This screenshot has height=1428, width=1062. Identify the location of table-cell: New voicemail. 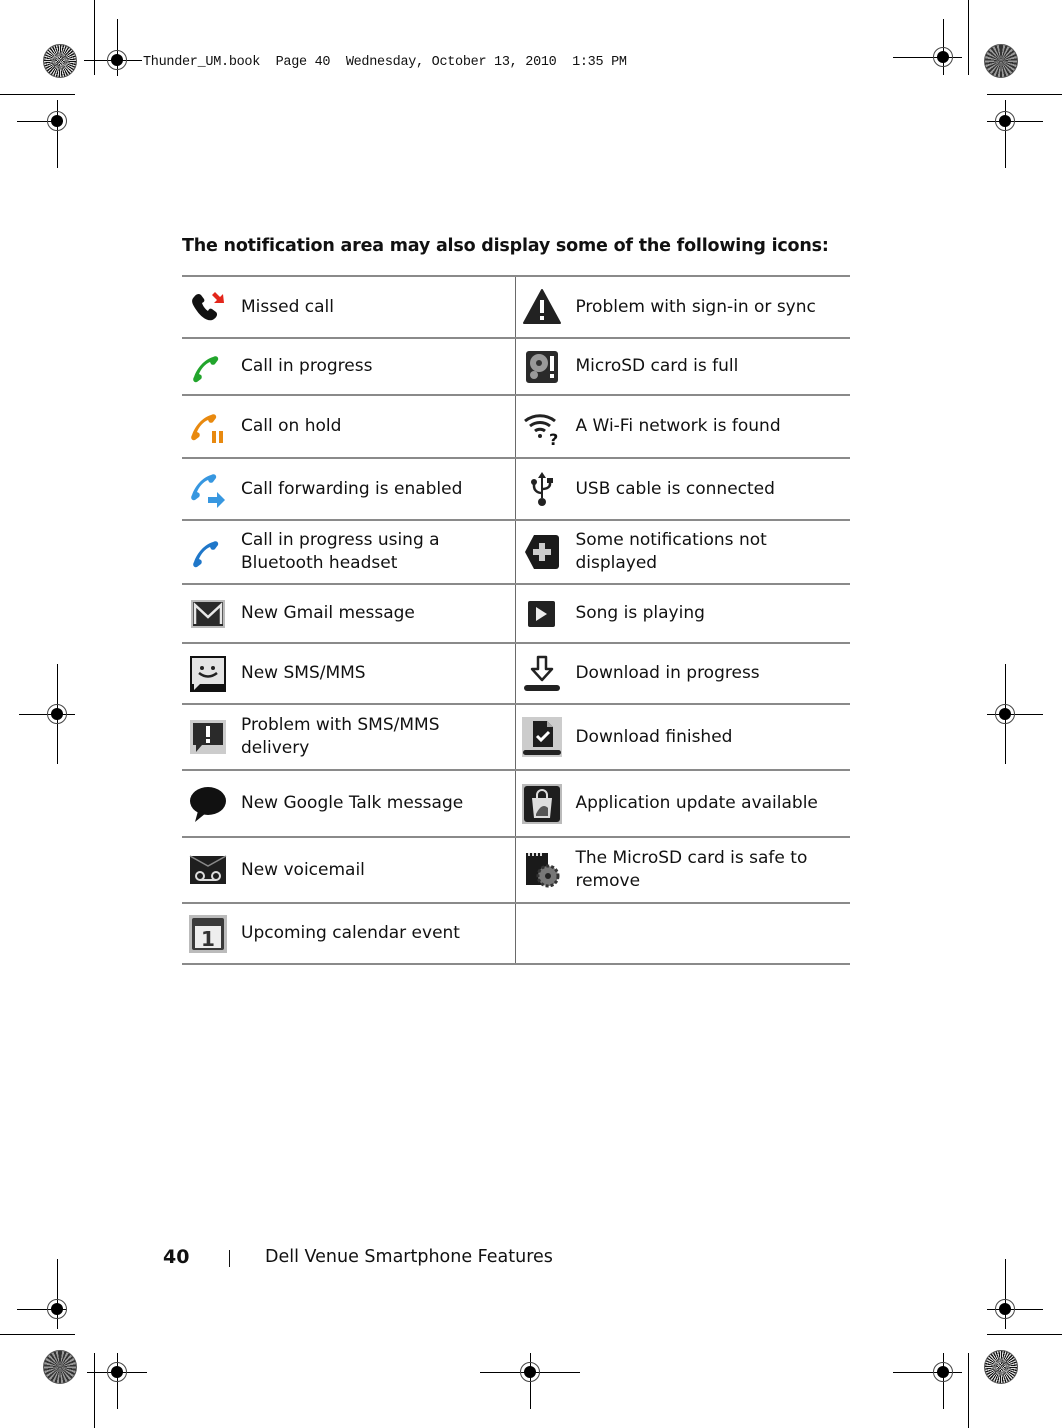
(349, 870).